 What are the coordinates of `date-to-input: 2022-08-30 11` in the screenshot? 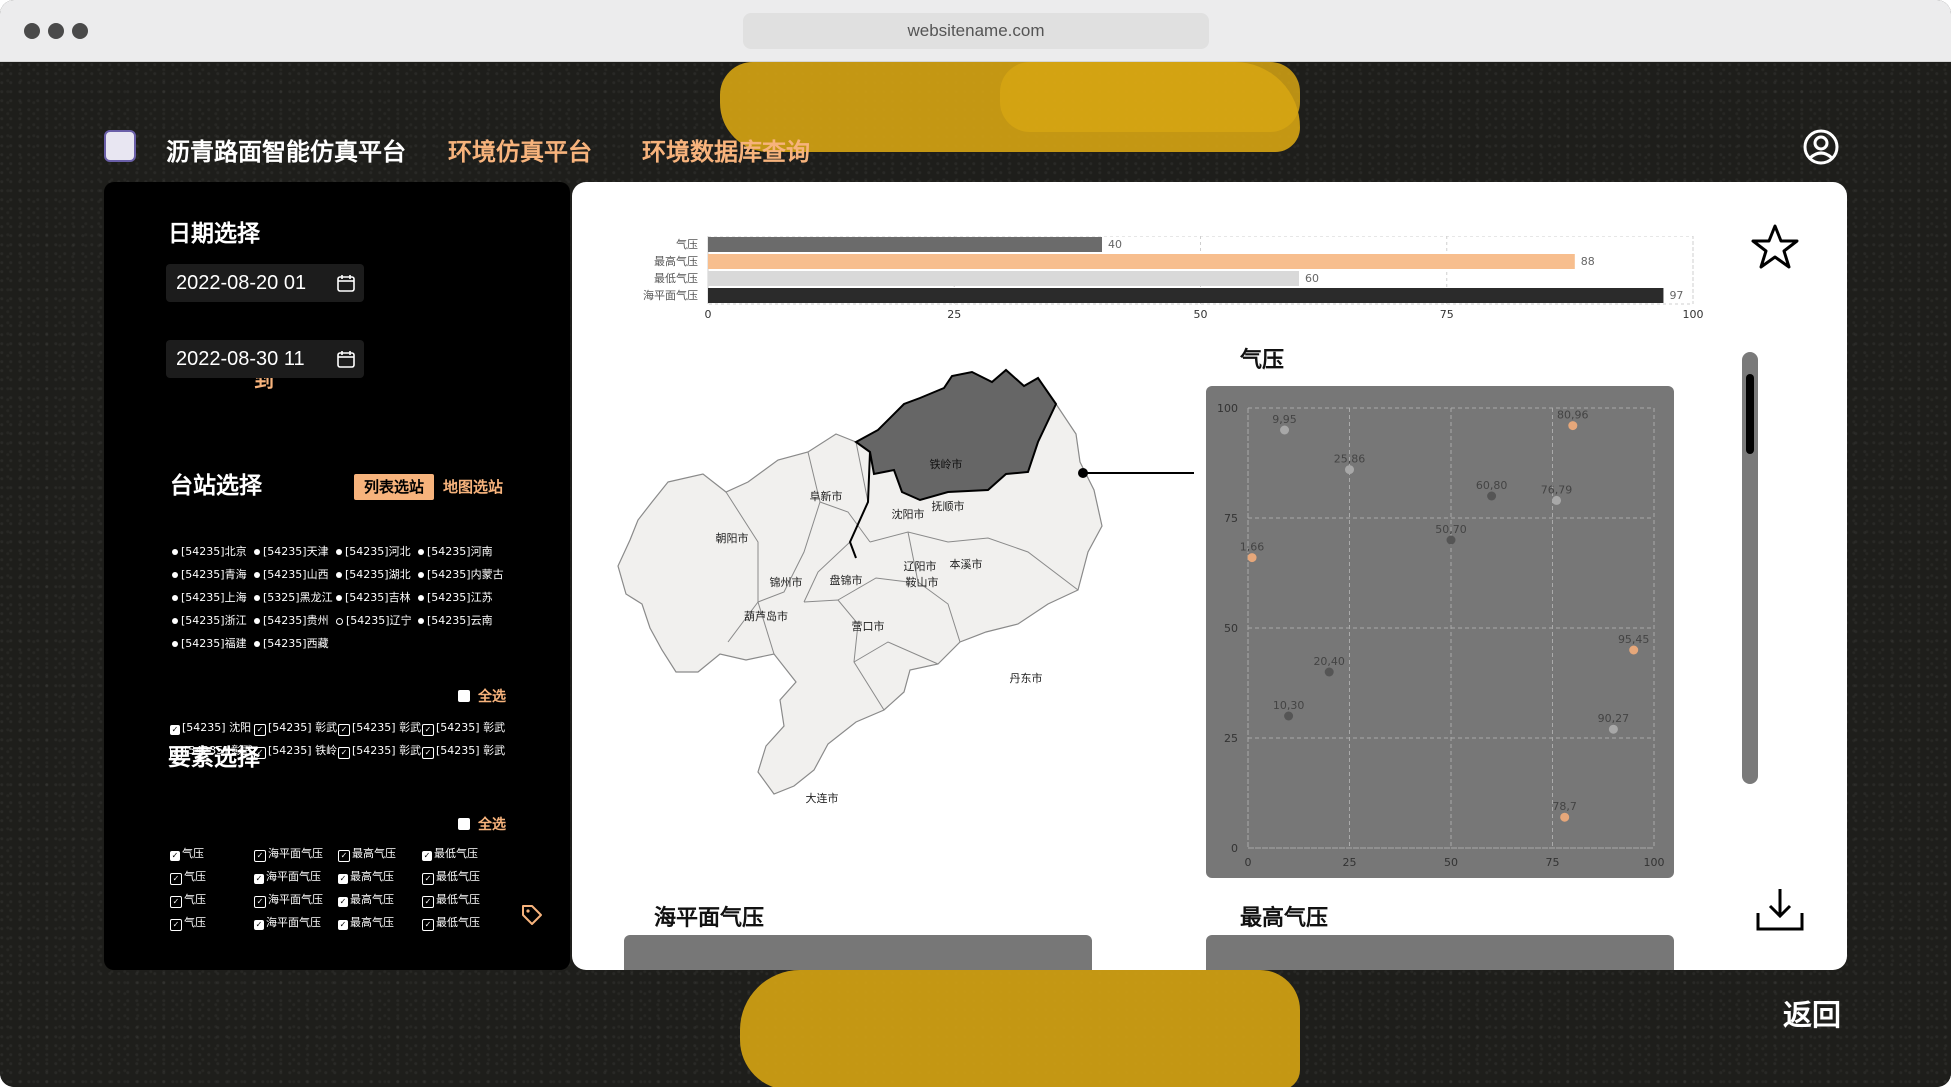 It's located at (265, 359).